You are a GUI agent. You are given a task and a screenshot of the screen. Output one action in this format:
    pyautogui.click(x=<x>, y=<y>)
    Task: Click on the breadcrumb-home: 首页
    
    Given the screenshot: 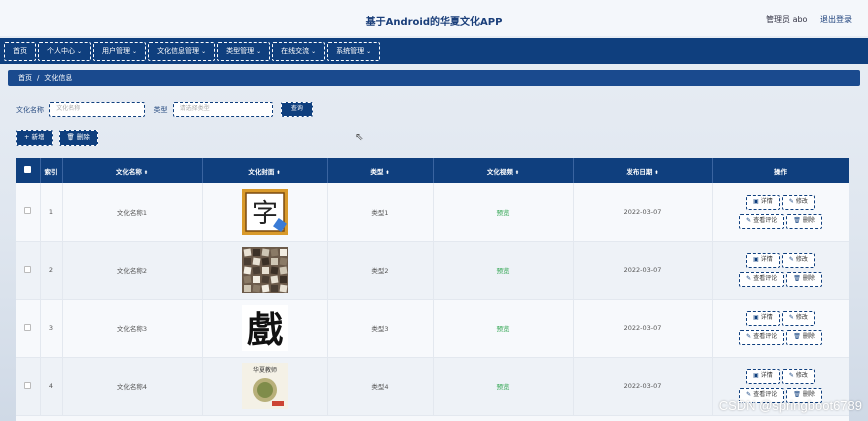 What is the action you would take?
    pyautogui.click(x=25, y=78)
    